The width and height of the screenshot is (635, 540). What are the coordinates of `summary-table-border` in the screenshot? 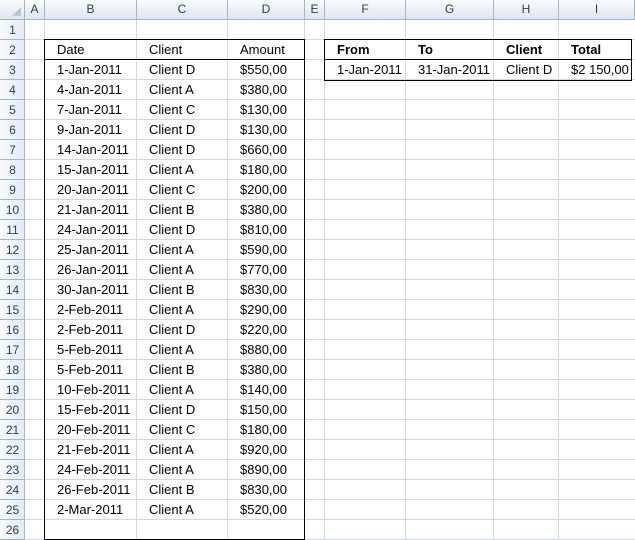 It's located at (478, 60).